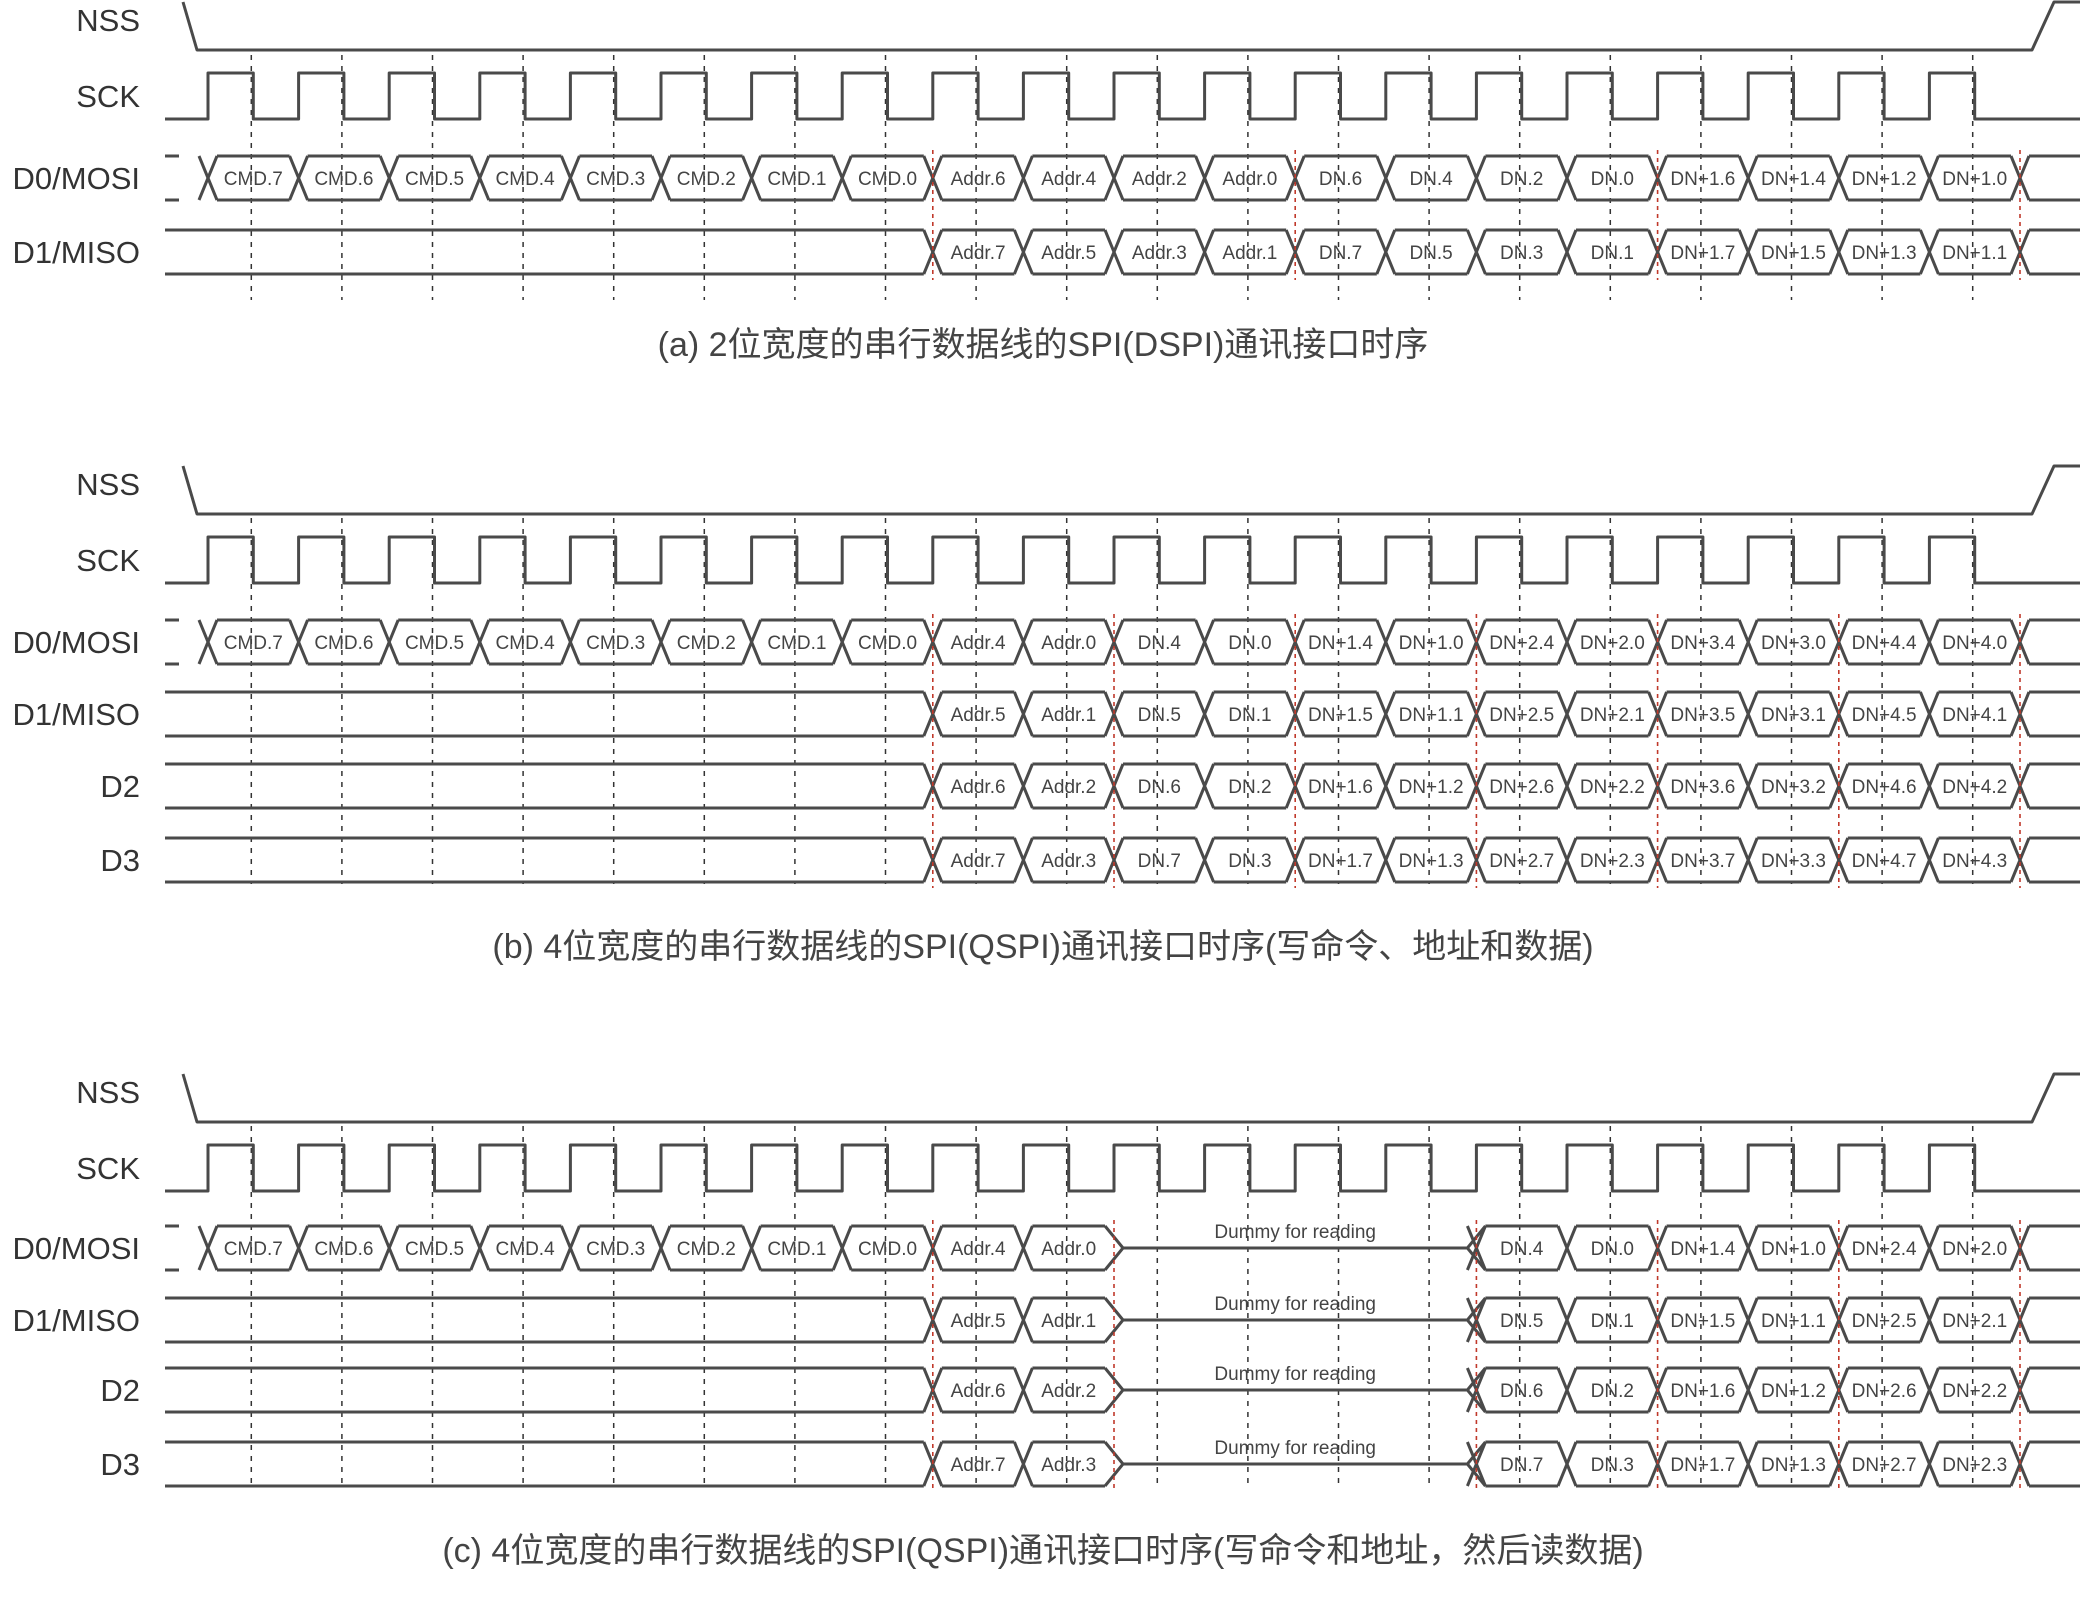 The image size is (2087, 1600). Describe the element at coordinates (120, 1390) in the screenshot. I see `signal-label: D2` at that location.